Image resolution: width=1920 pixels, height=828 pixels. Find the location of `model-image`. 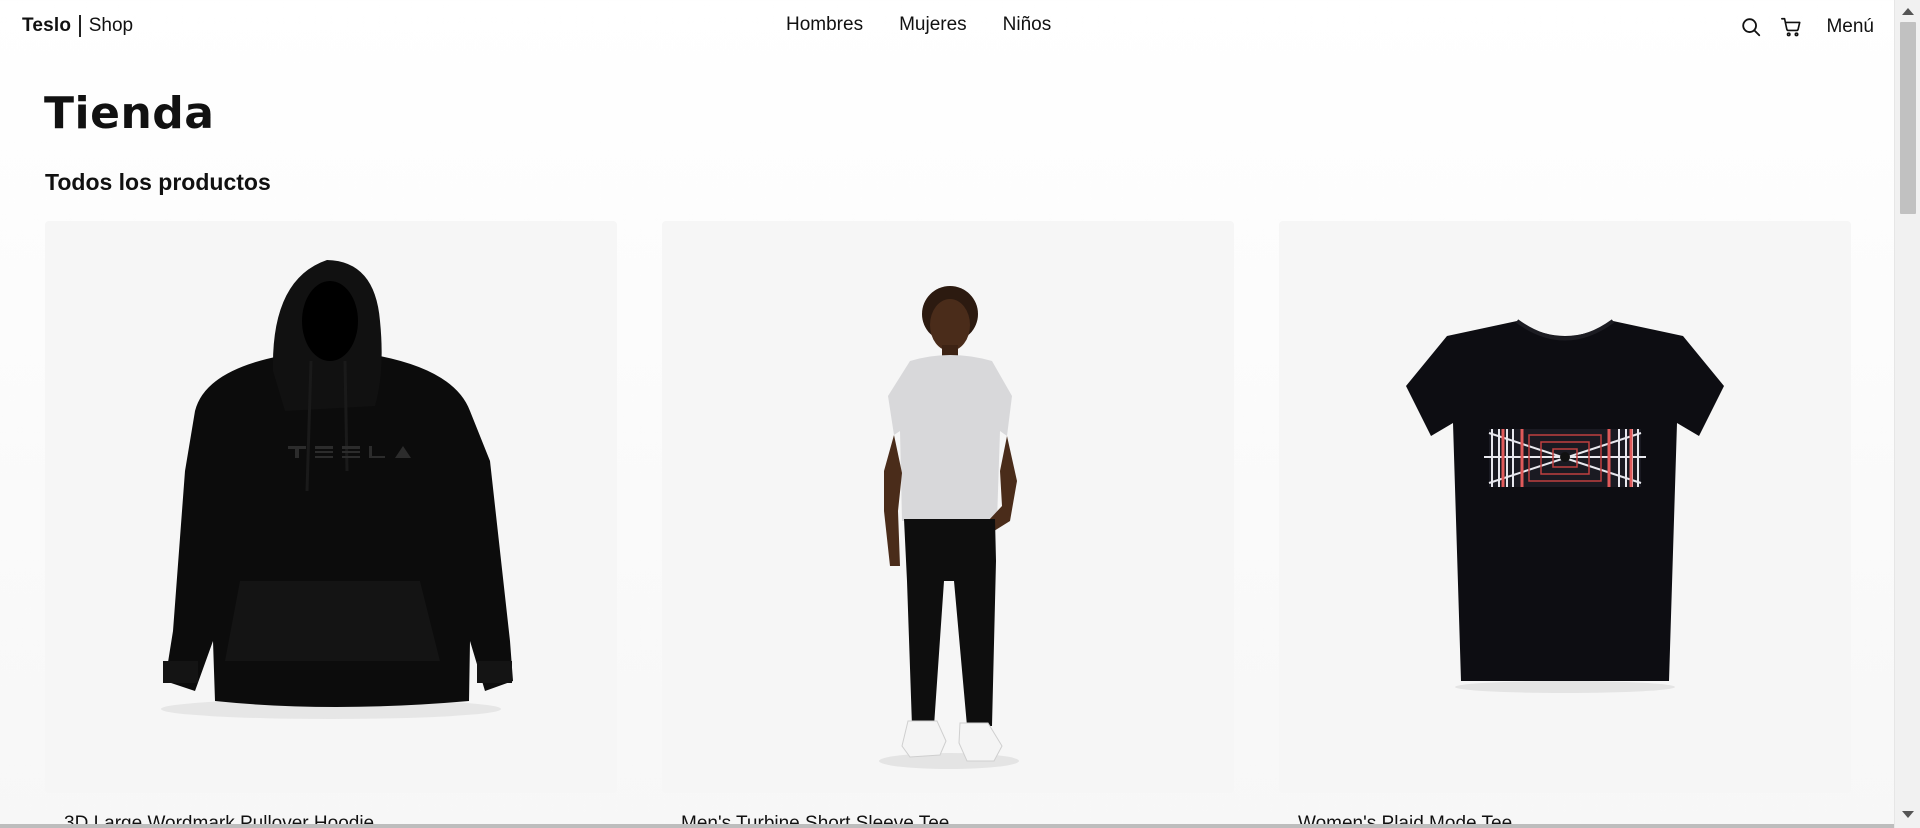

model-image is located at coordinates (949, 527).